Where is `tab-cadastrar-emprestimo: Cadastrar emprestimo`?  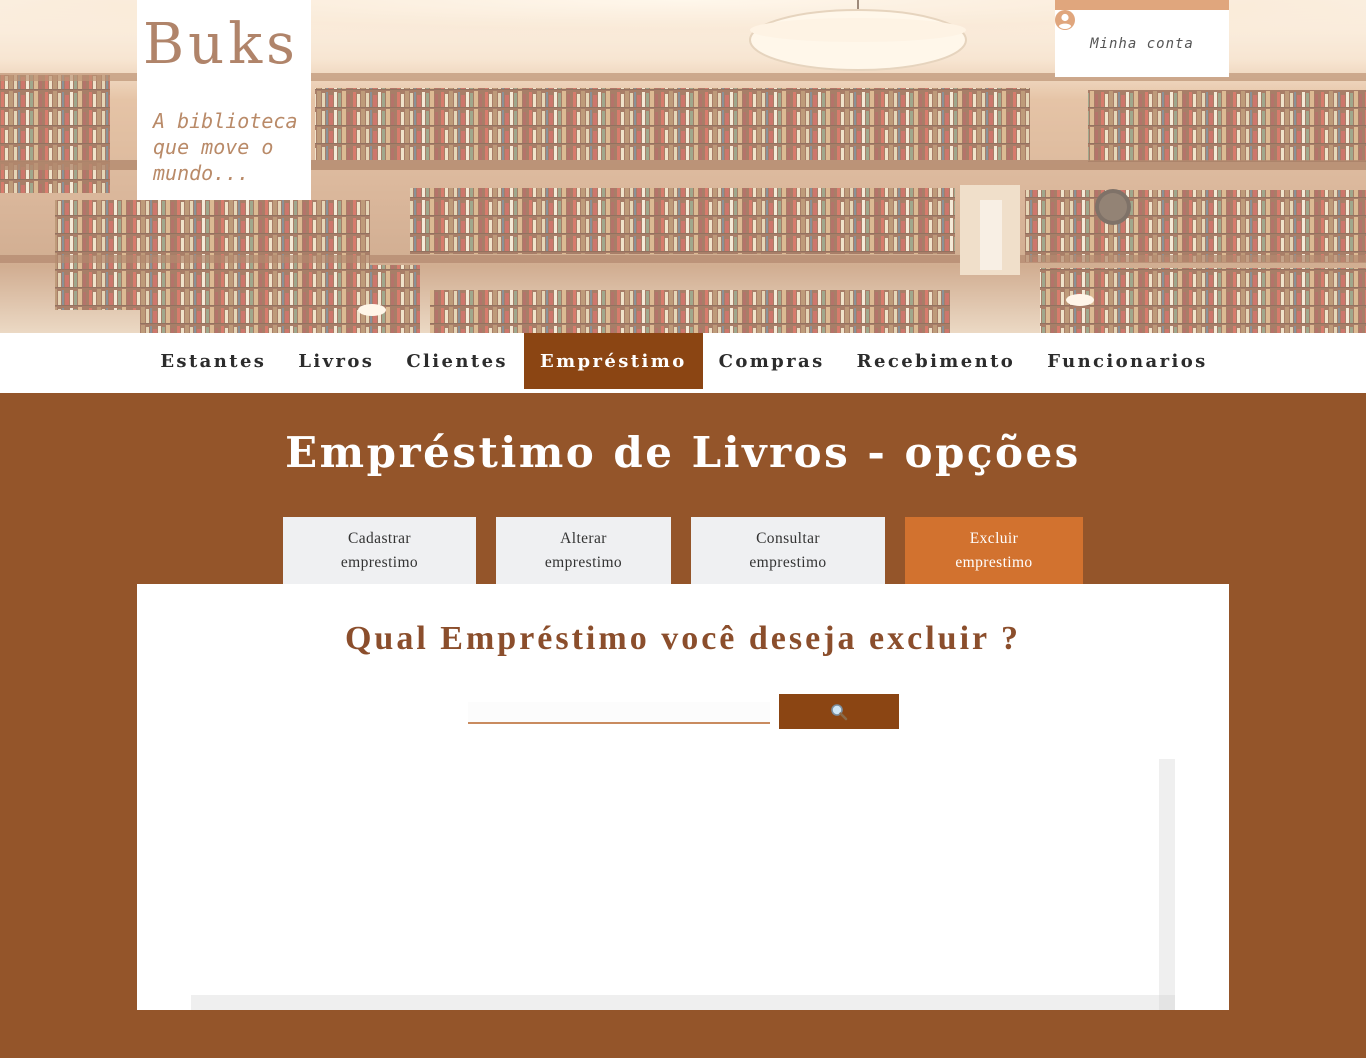 tab-cadastrar-emprestimo: Cadastrar emprestimo is located at coordinates (379, 550).